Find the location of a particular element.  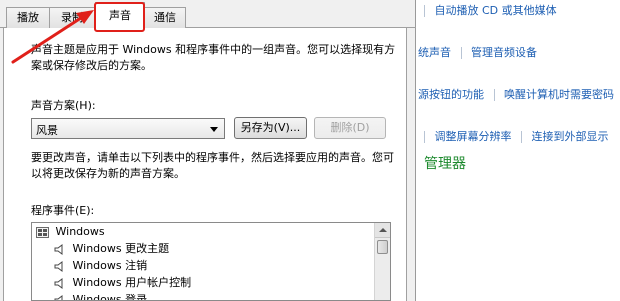

list-item-label: Windows 注销 is located at coordinates (110, 265).